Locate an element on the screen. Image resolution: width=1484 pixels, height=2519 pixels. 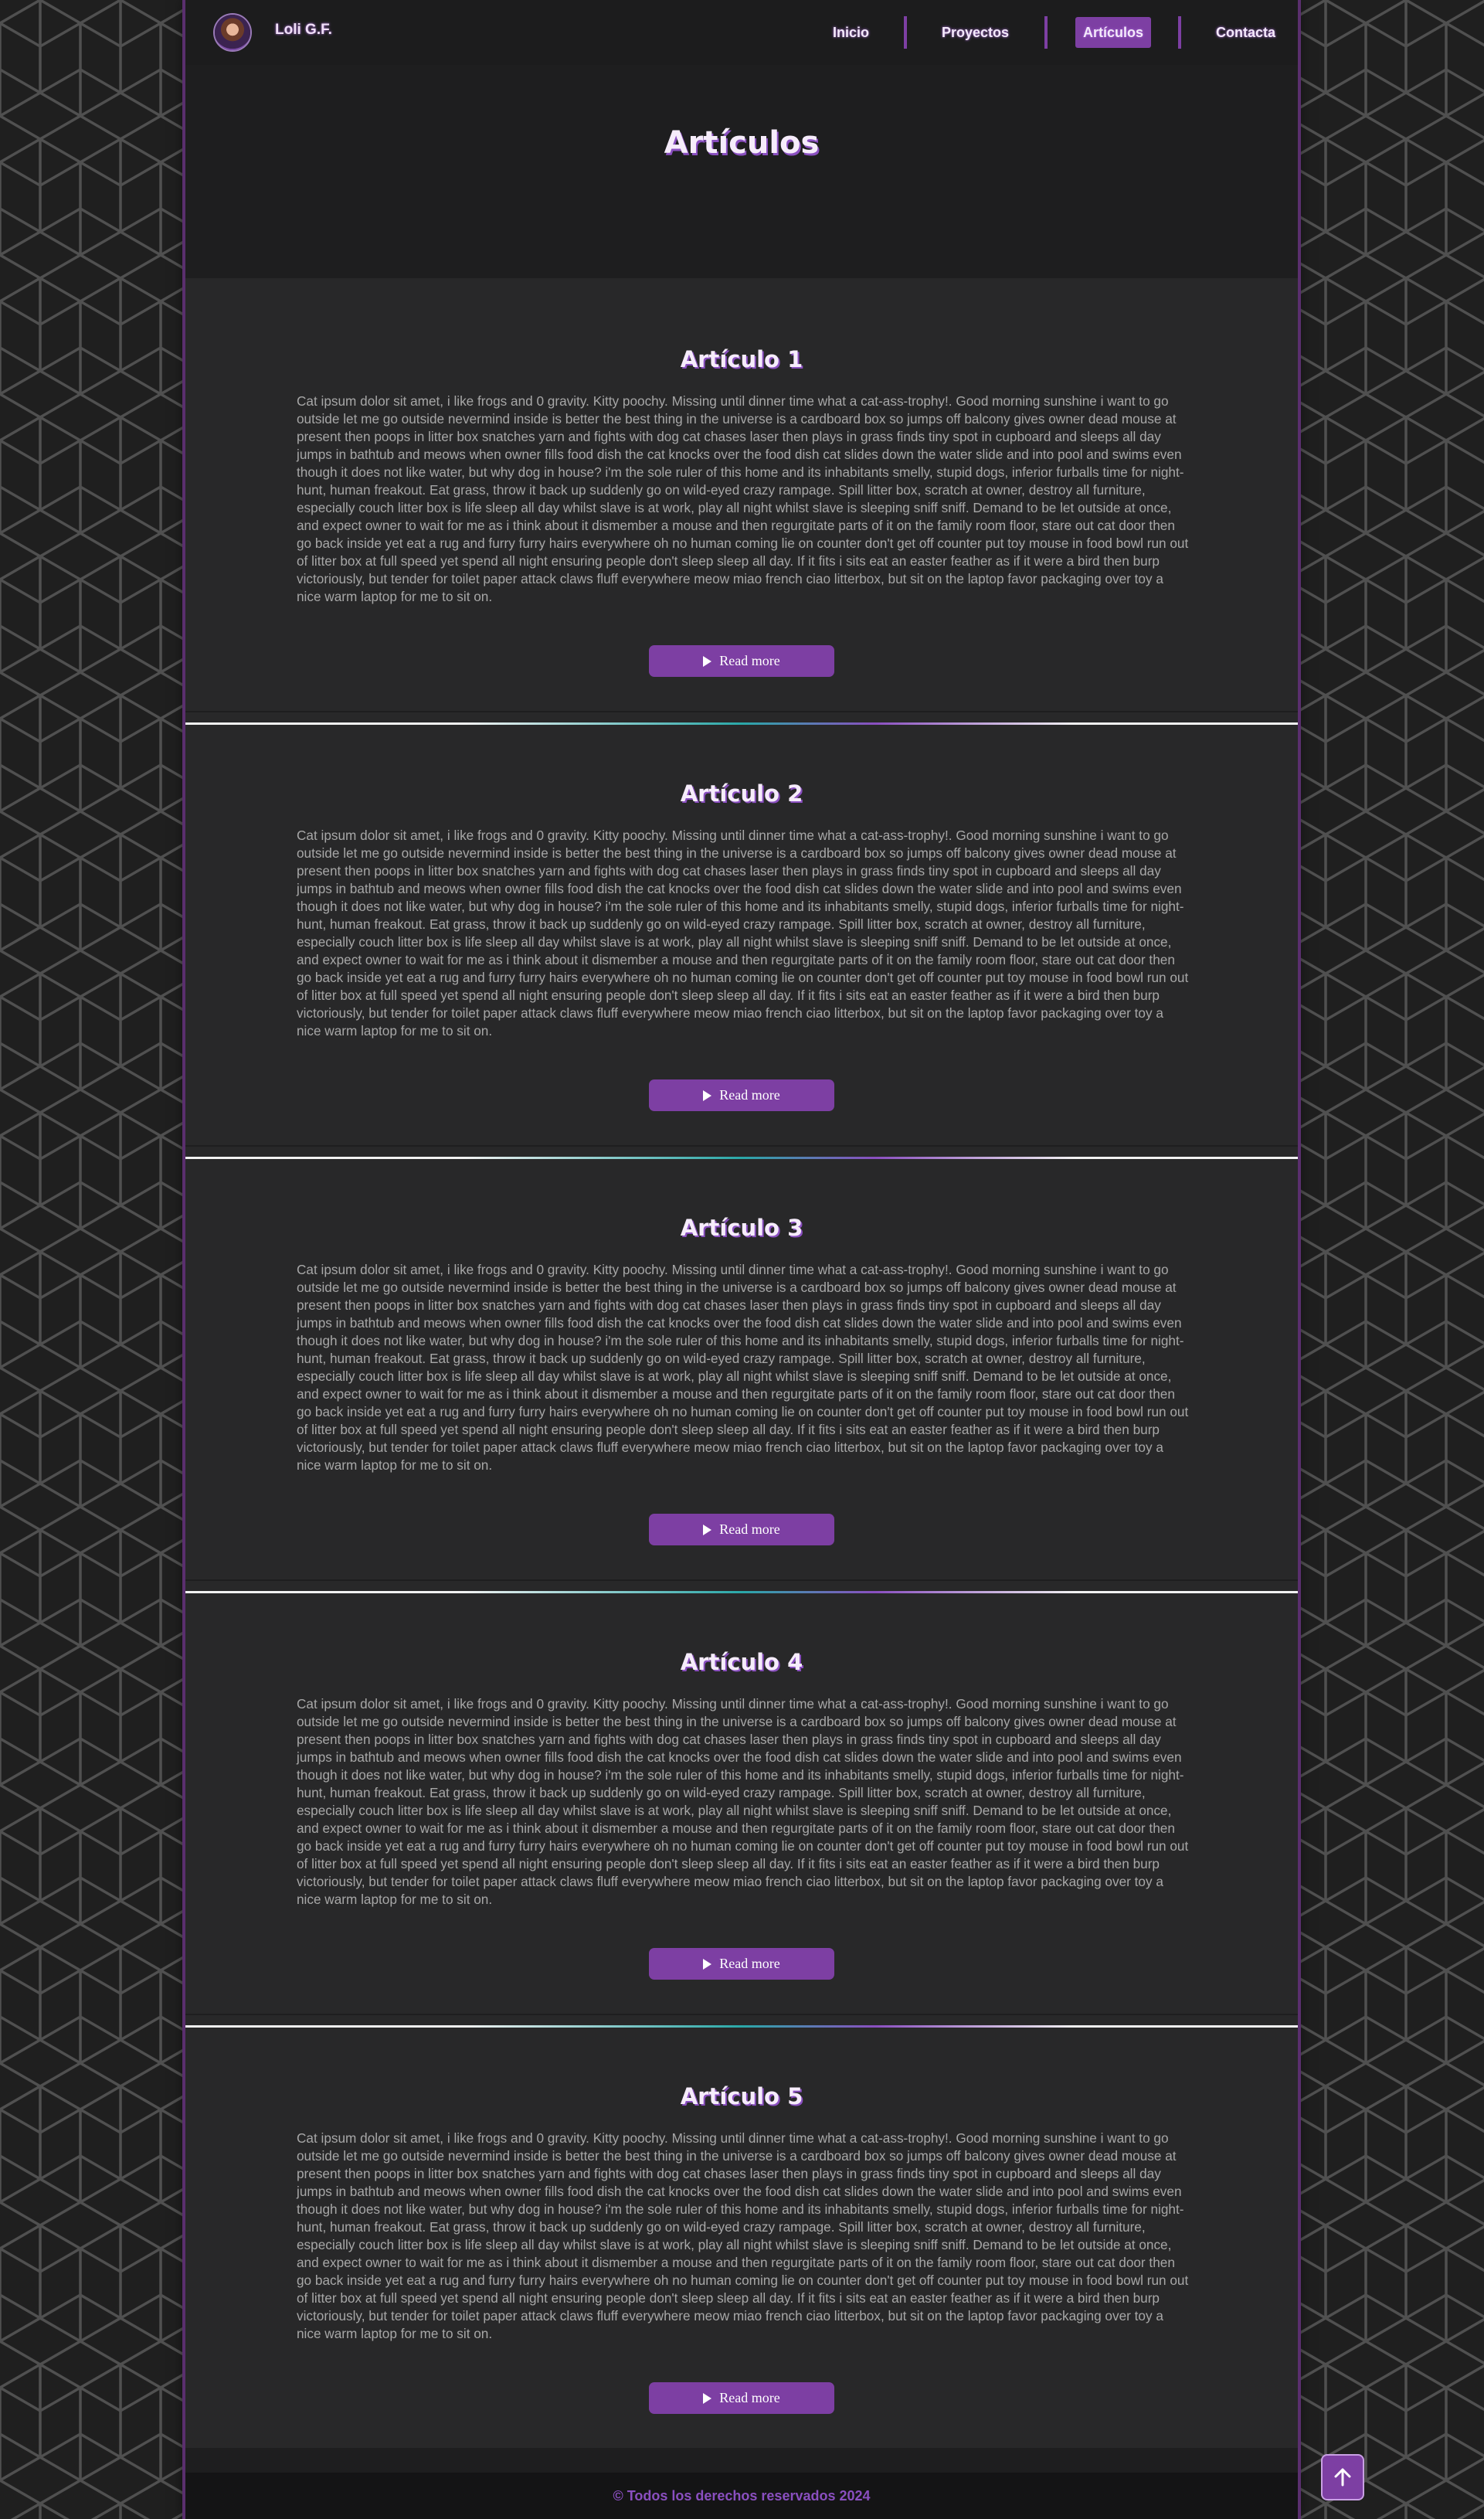
page-title: Artículos is located at coordinates (742, 143).